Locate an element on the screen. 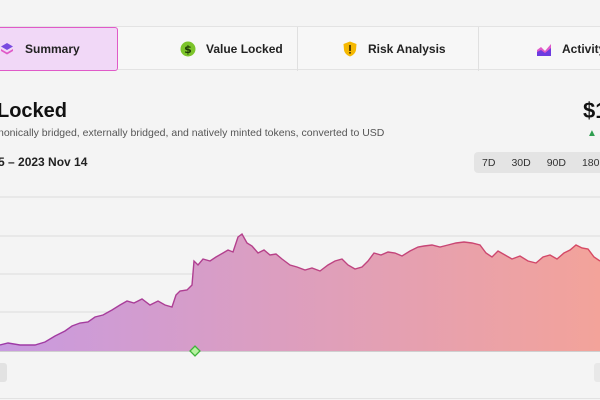 The width and height of the screenshot is (600, 400). tab-risk-analysis: Risk Analysis is located at coordinates (388, 49).